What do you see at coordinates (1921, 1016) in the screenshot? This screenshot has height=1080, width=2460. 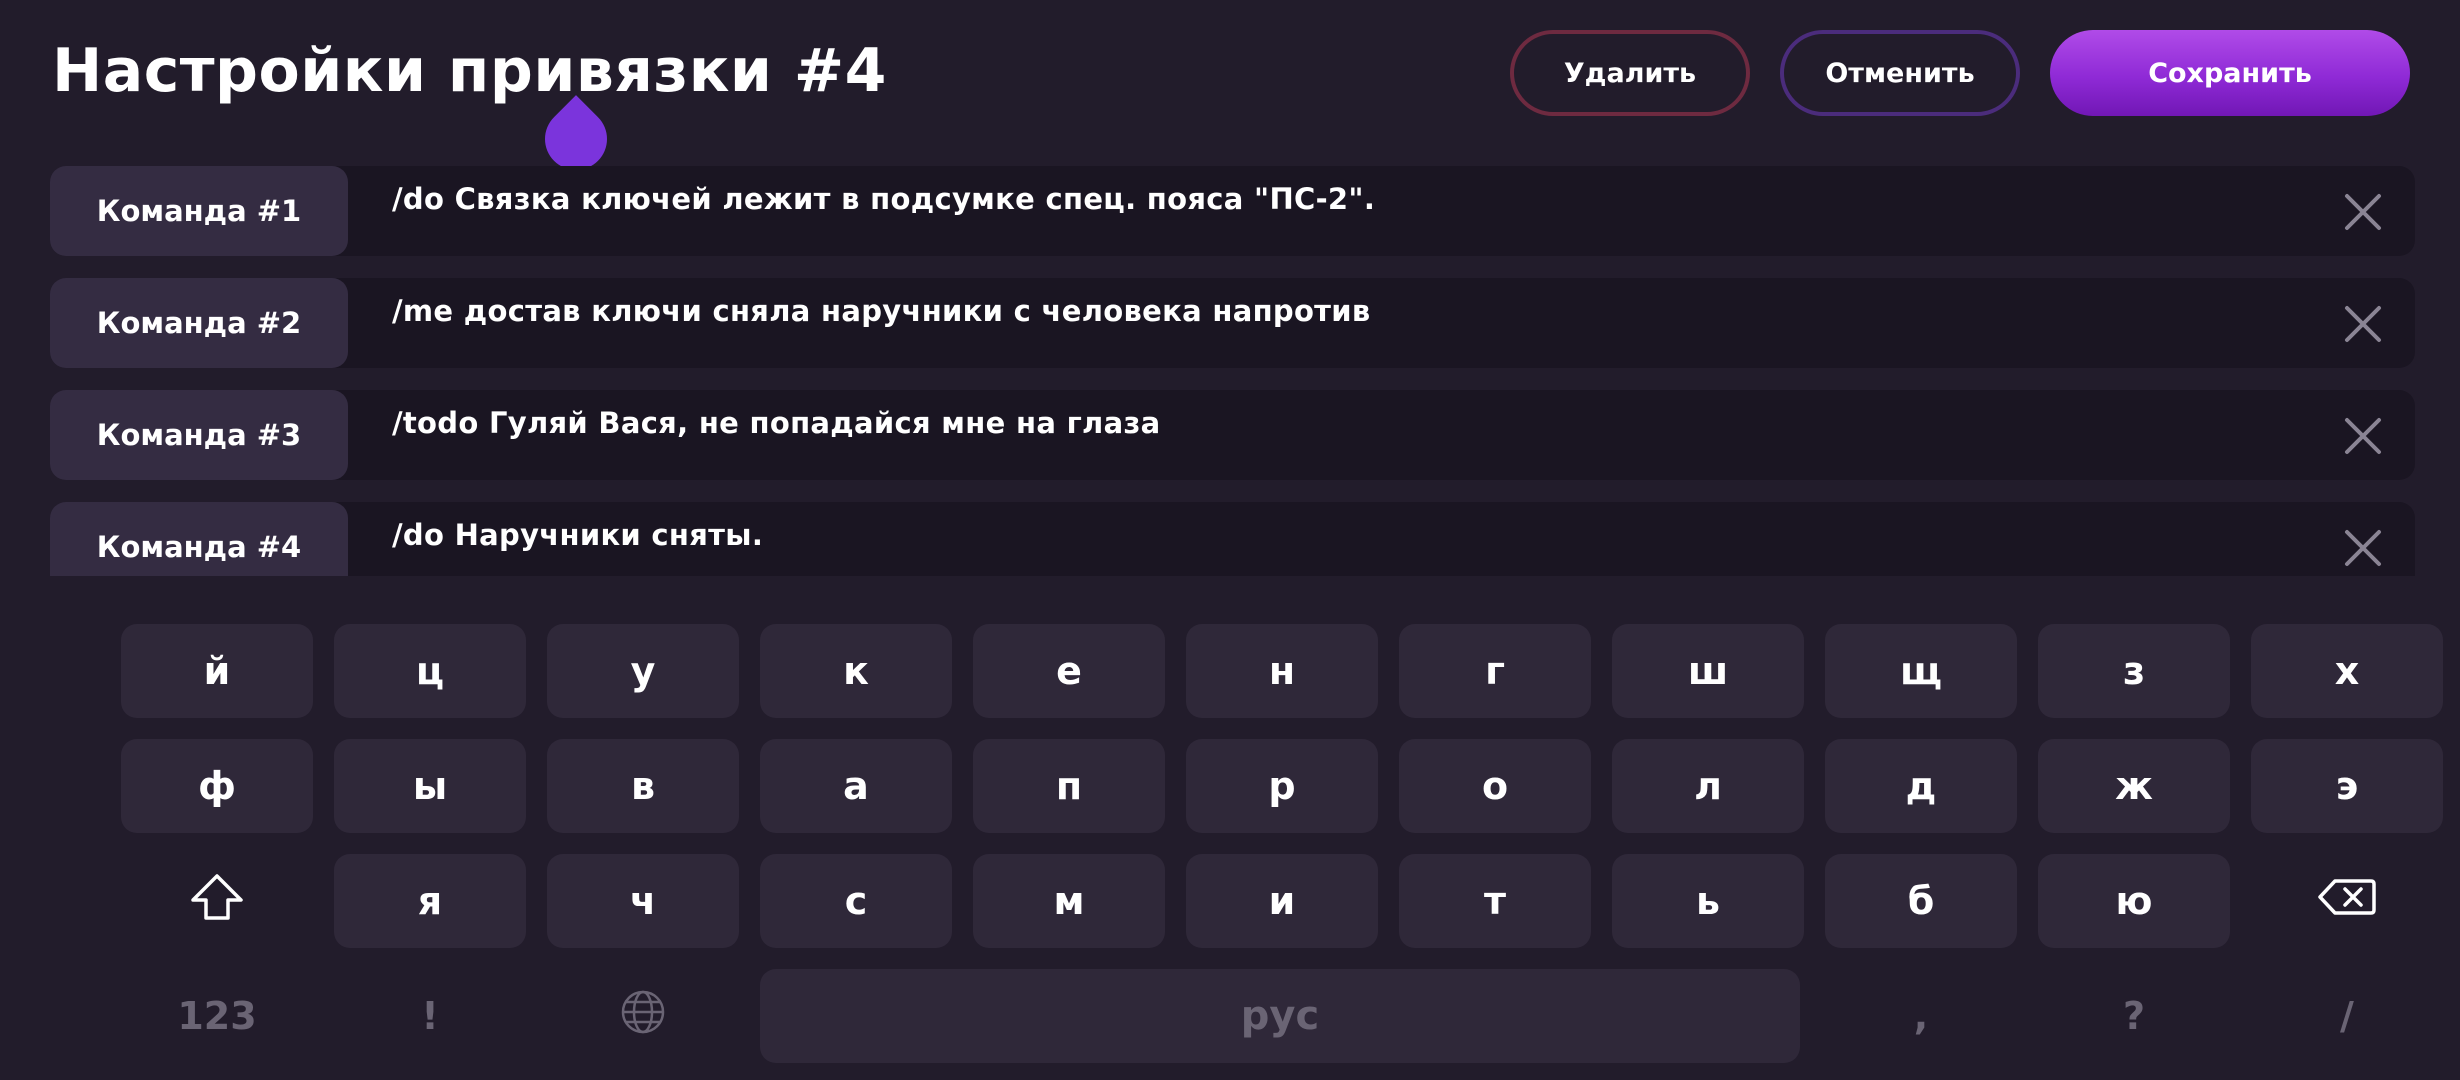 I see `comma-key: ,` at bounding box center [1921, 1016].